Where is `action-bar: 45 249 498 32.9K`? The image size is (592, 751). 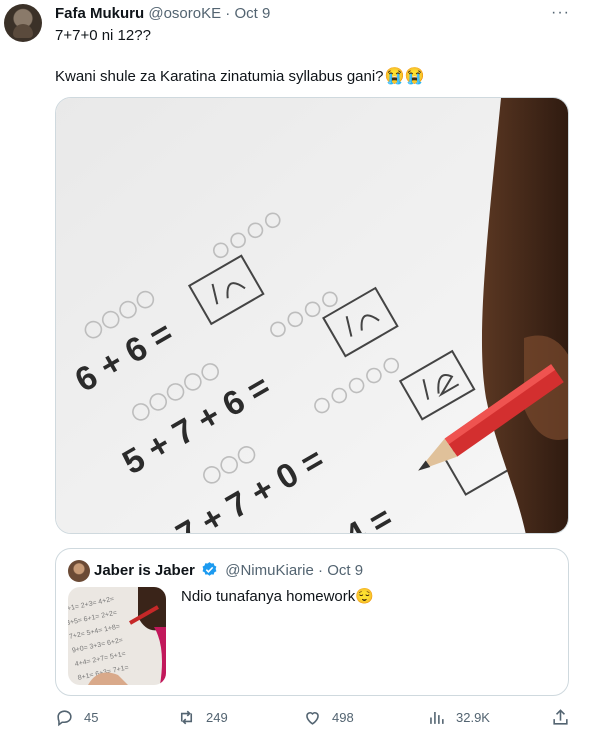
action-bar: 45 249 498 32.9K is located at coordinates (315, 720).